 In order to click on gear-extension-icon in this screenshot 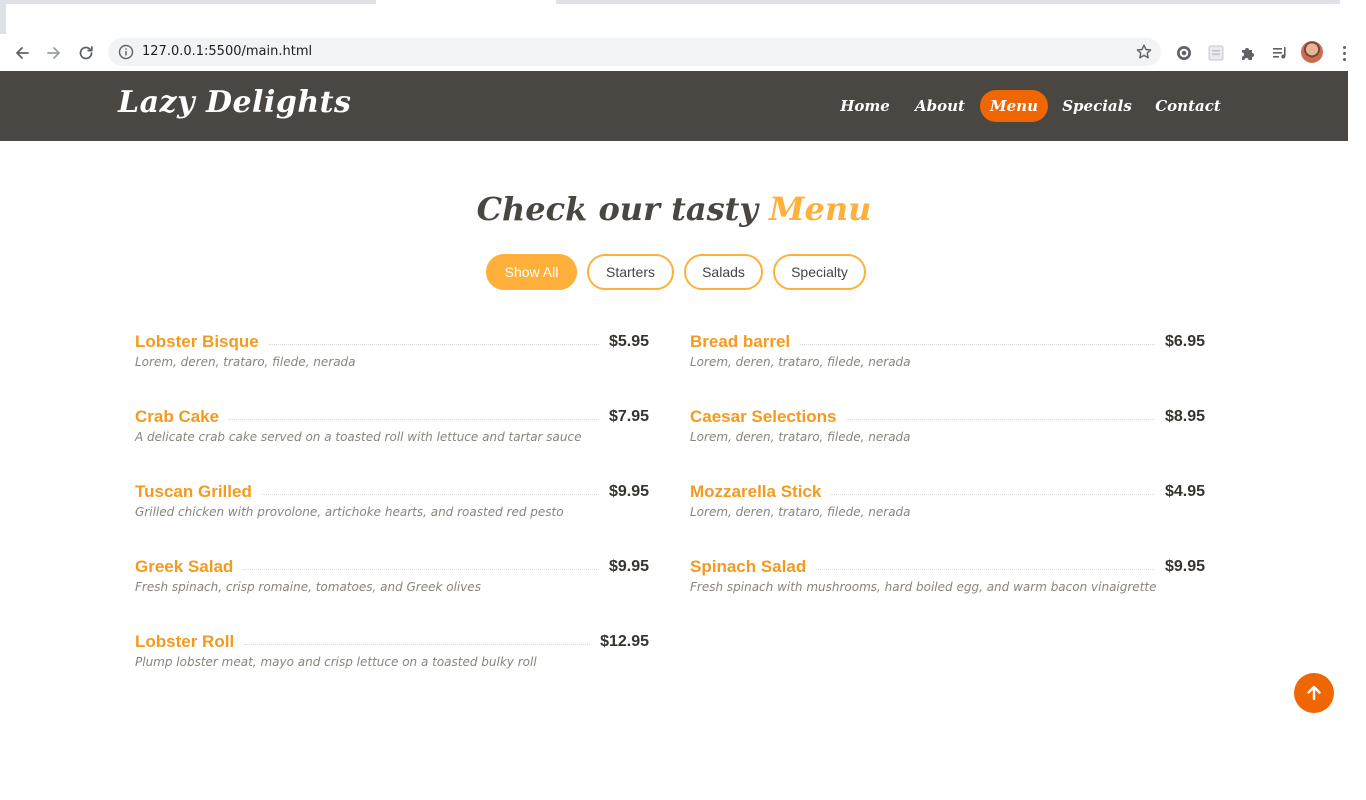, I will do `click(1184, 53)`.